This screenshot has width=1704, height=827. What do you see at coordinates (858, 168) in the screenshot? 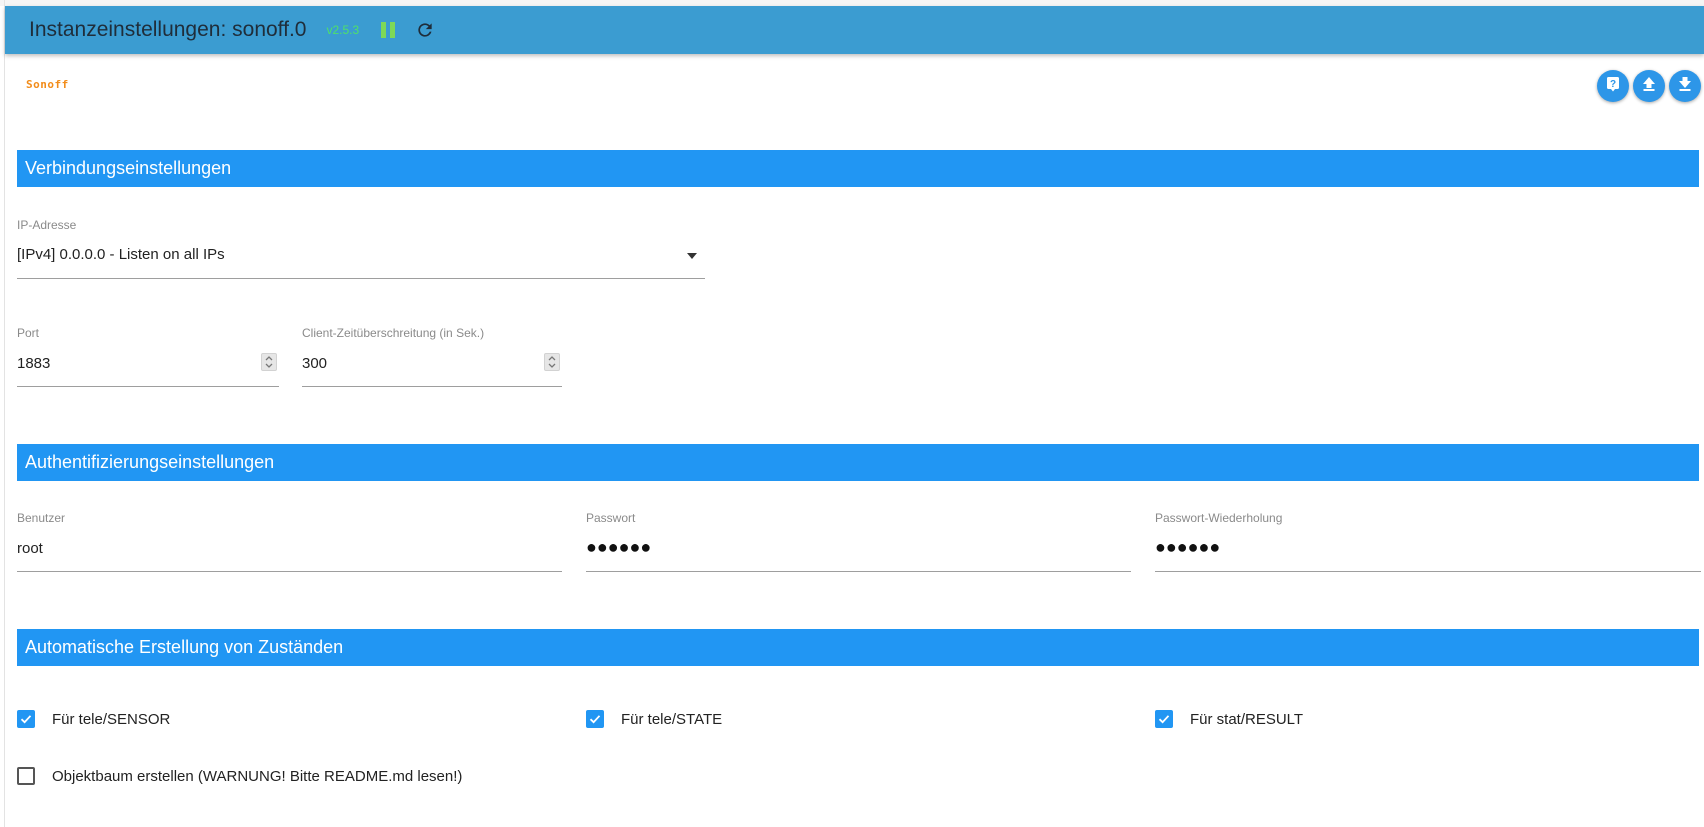
I see `section-connection-header: Verbindungseinstellungen` at bounding box center [858, 168].